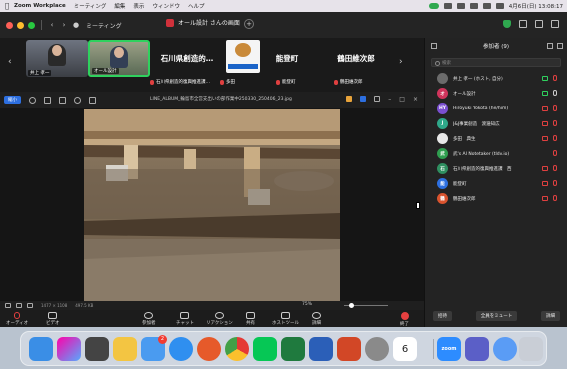  What do you see at coordinates (12, 64) in the screenshot?
I see `chevron-left-icon: ‹` at bounding box center [12, 64].